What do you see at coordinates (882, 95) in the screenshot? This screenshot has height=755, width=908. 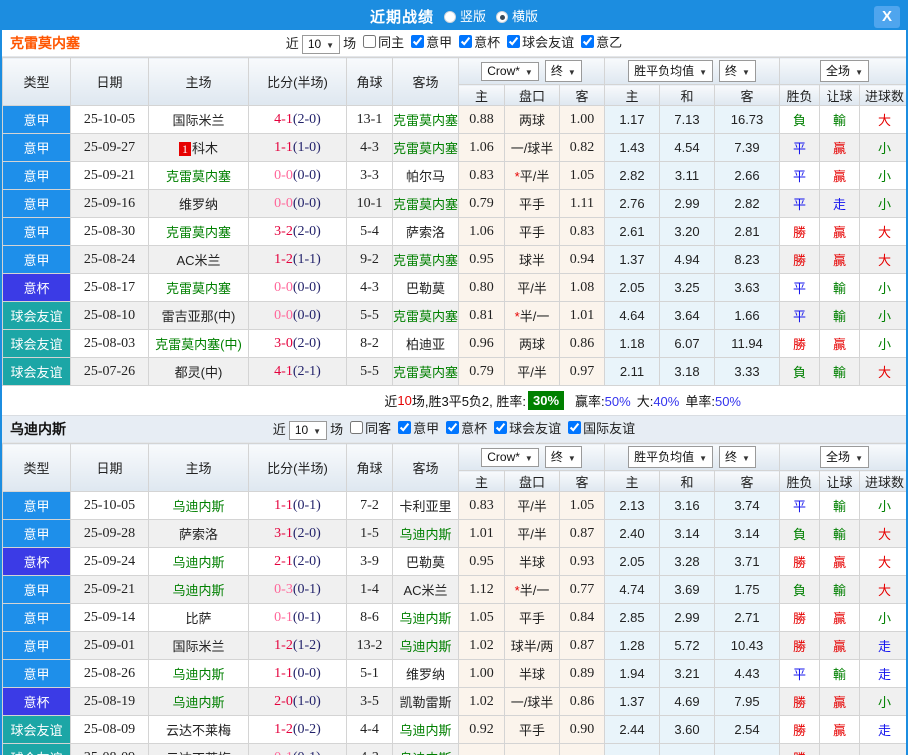 I see `sub-header-8: 进球数` at bounding box center [882, 95].